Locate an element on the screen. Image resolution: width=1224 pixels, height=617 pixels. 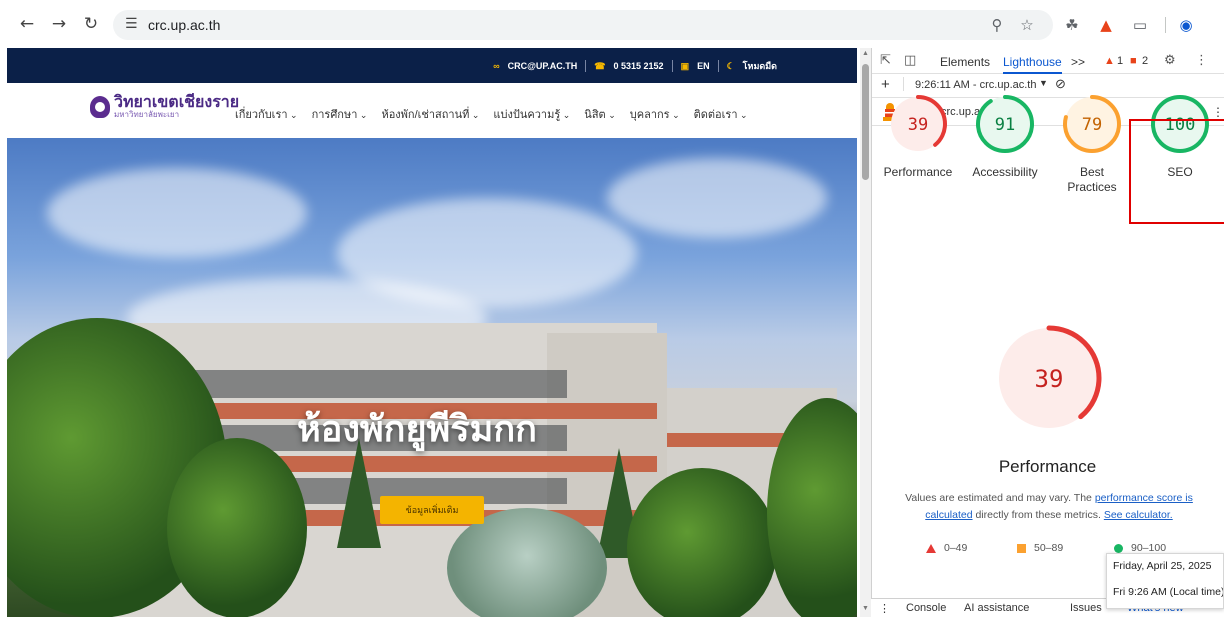
warning-count: 1 is located at coordinates (1120, 61).